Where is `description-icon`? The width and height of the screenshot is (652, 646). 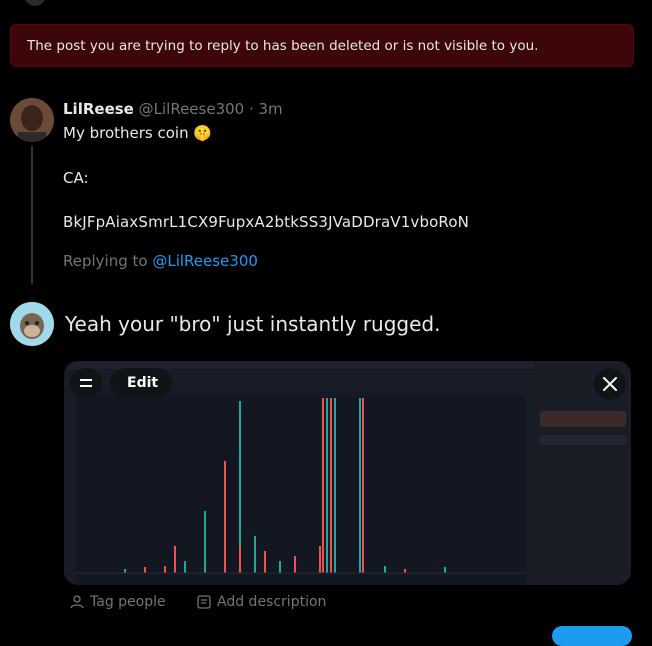
description-icon is located at coordinates (204, 602).